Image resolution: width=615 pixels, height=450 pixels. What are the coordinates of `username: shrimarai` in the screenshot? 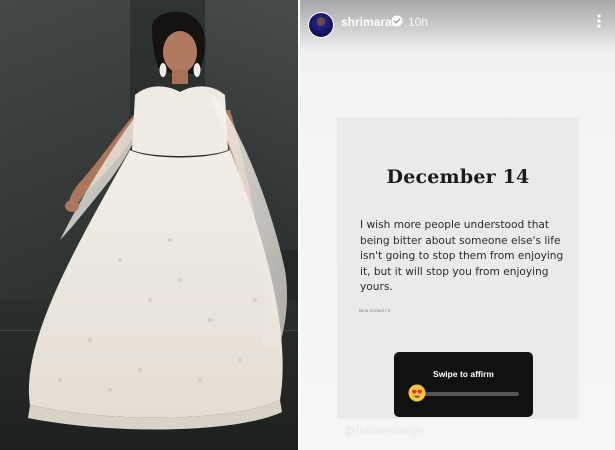 It's located at (368, 22).